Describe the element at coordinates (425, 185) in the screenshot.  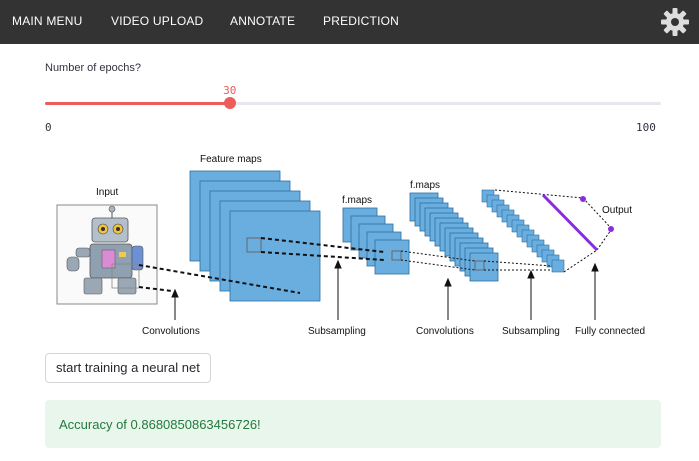
I see `fmaps-label-2: f.maps` at that location.